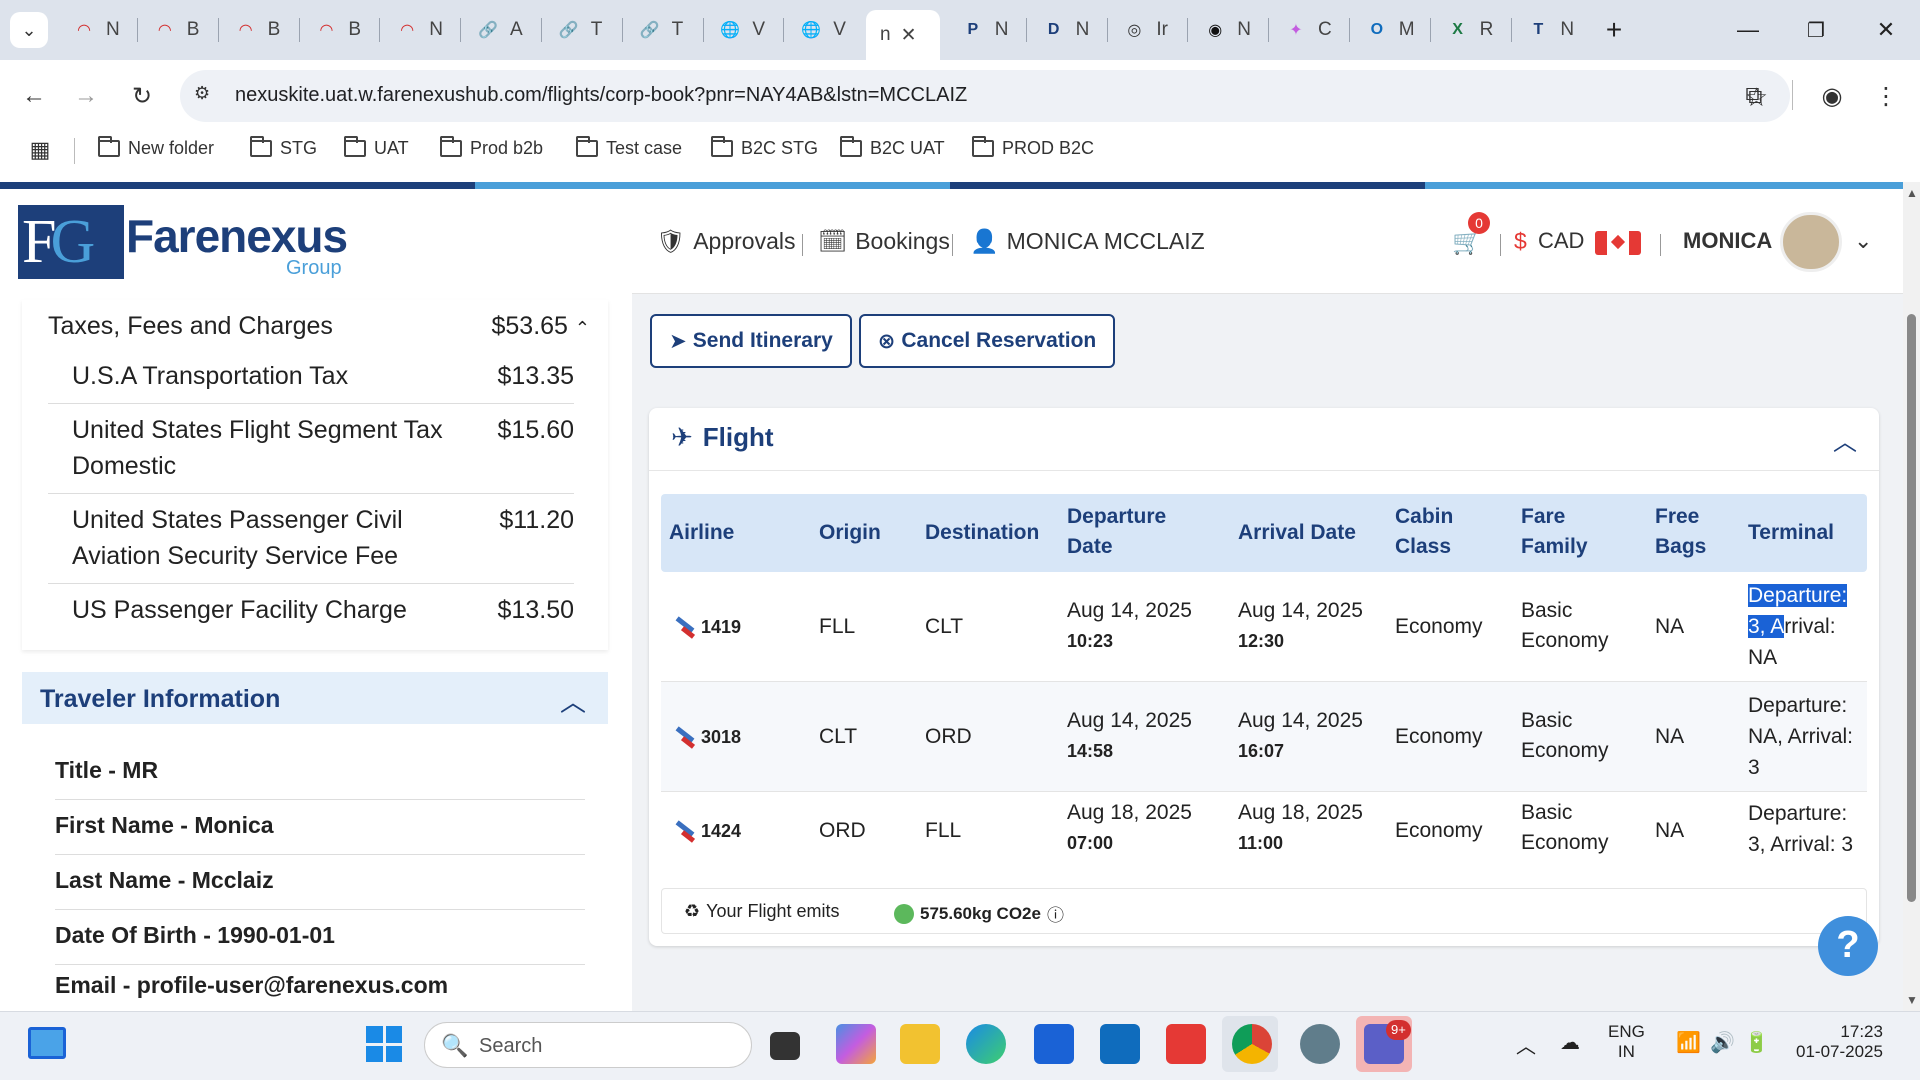  Describe the element at coordinates (725, 241) in the screenshot. I see `approvals-link: 🛡 Approvals` at that location.